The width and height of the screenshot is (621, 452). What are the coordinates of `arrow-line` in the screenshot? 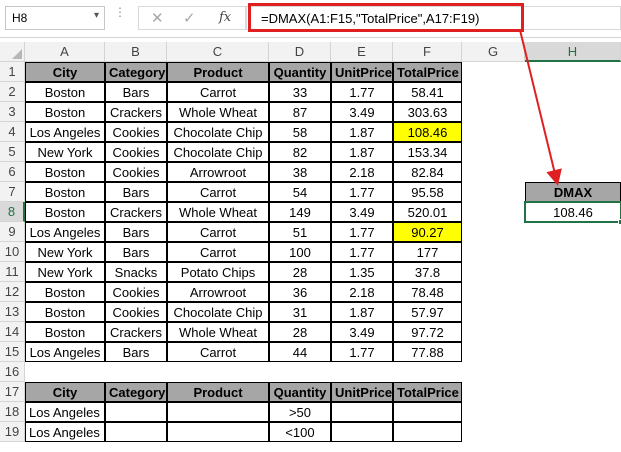 It's located at (540, 107).